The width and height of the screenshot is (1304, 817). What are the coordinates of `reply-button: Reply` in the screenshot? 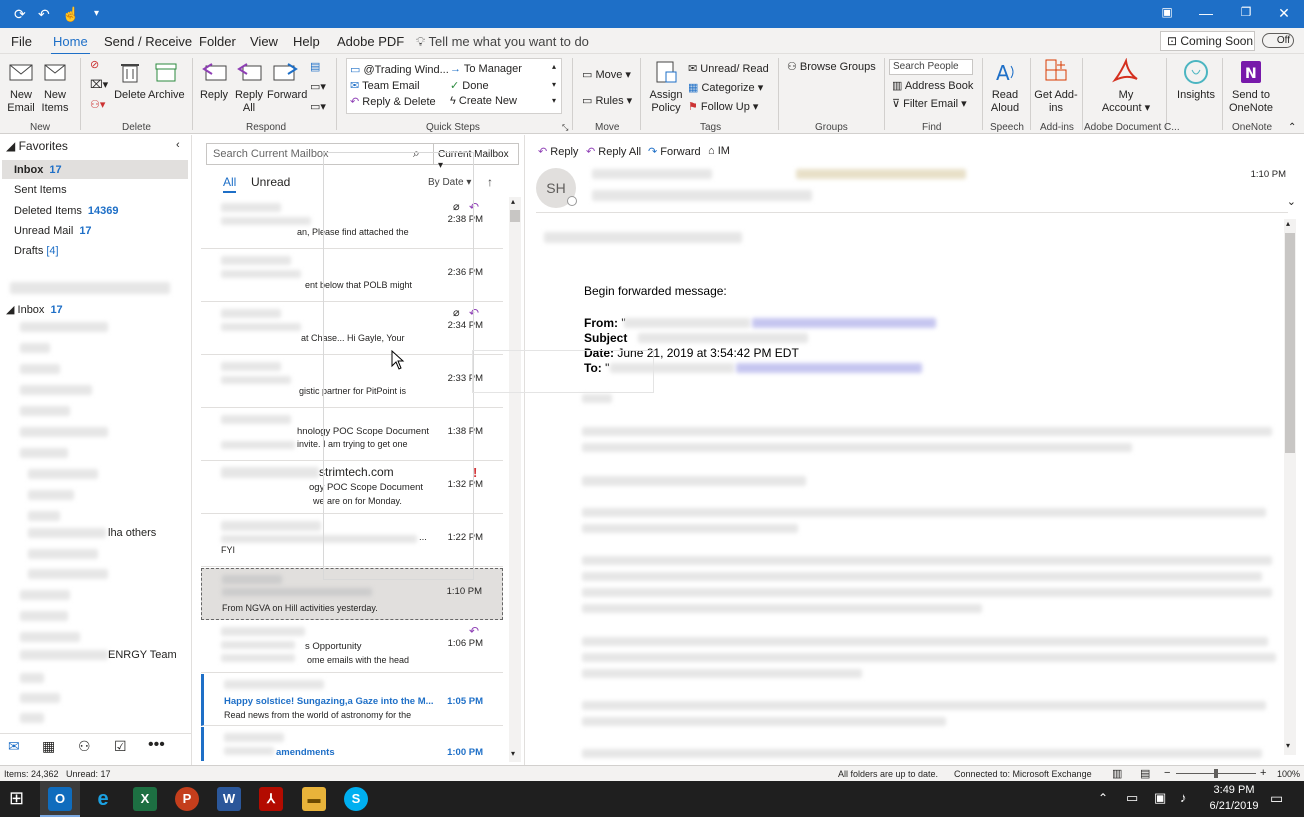 It's located at (214, 80).